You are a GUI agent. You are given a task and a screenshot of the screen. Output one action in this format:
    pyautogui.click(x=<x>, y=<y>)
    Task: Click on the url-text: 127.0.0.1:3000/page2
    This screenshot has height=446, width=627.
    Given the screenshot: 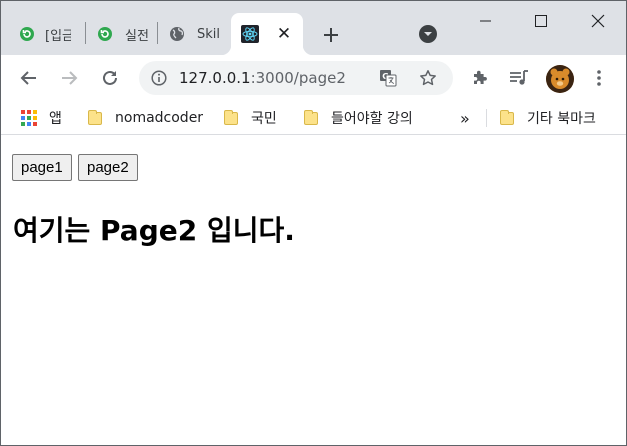 What is the action you would take?
    pyautogui.click(x=262, y=78)
    